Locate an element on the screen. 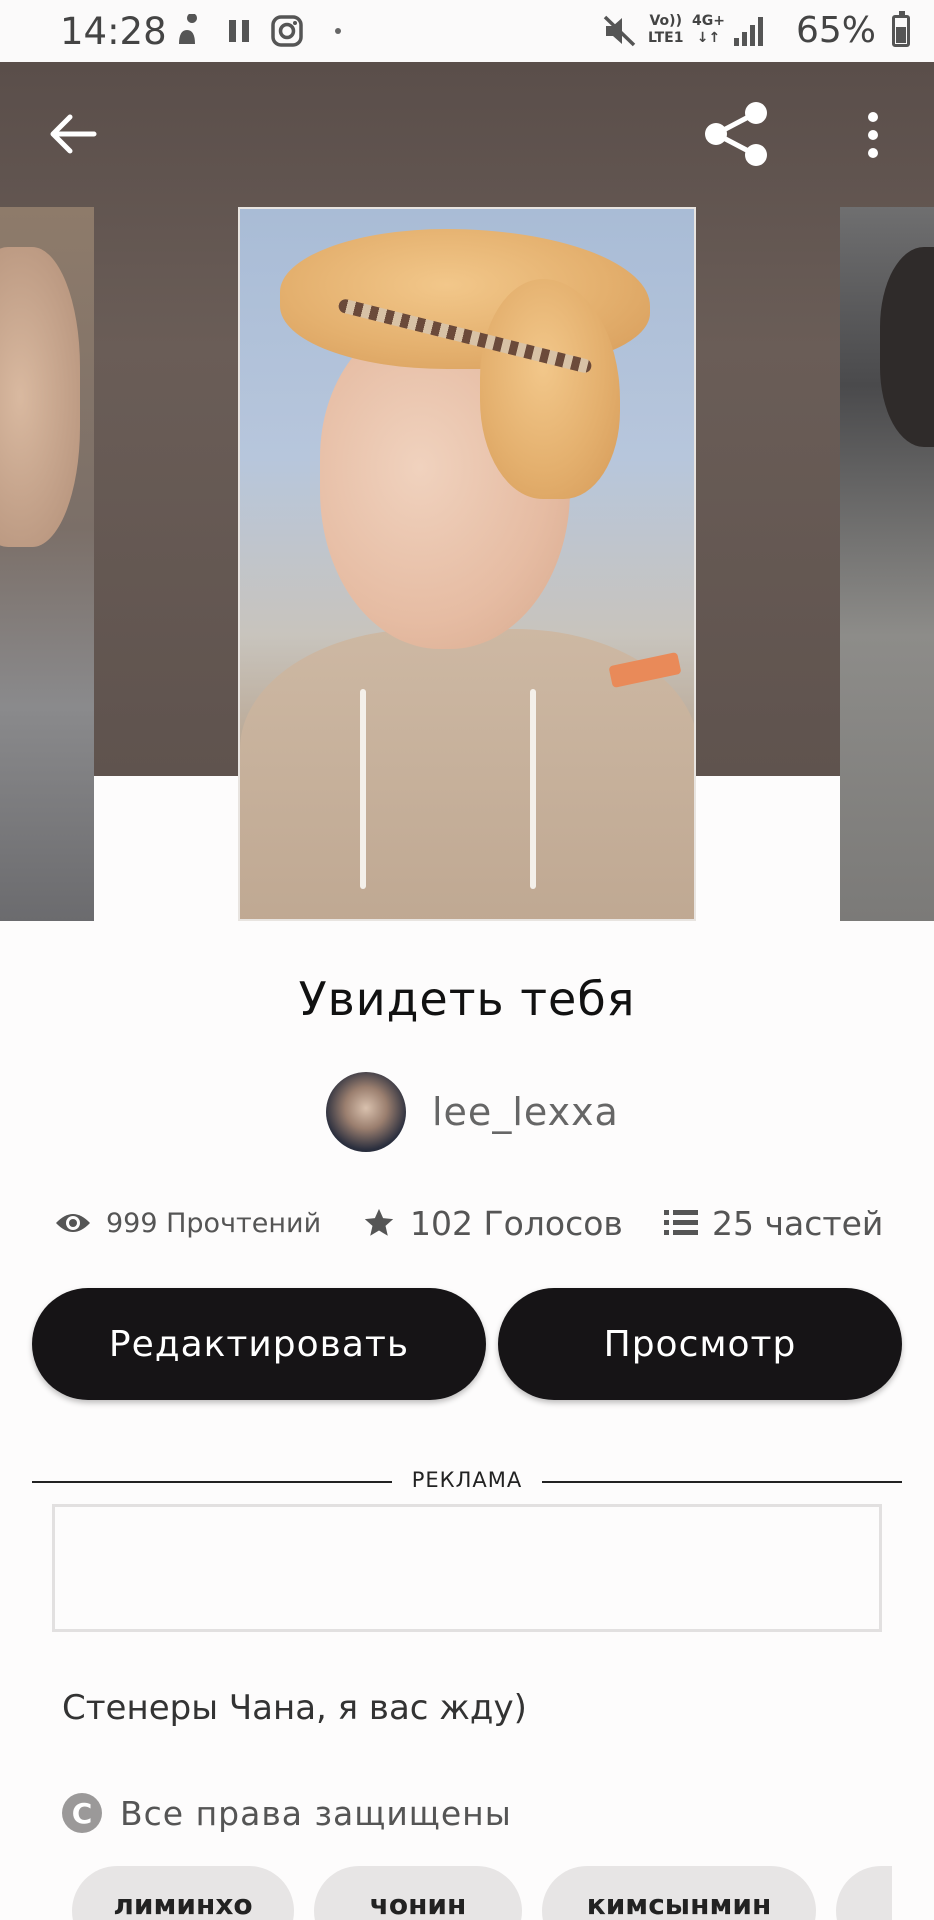  copyright-icon: C is located at coordinates (82, 1813).